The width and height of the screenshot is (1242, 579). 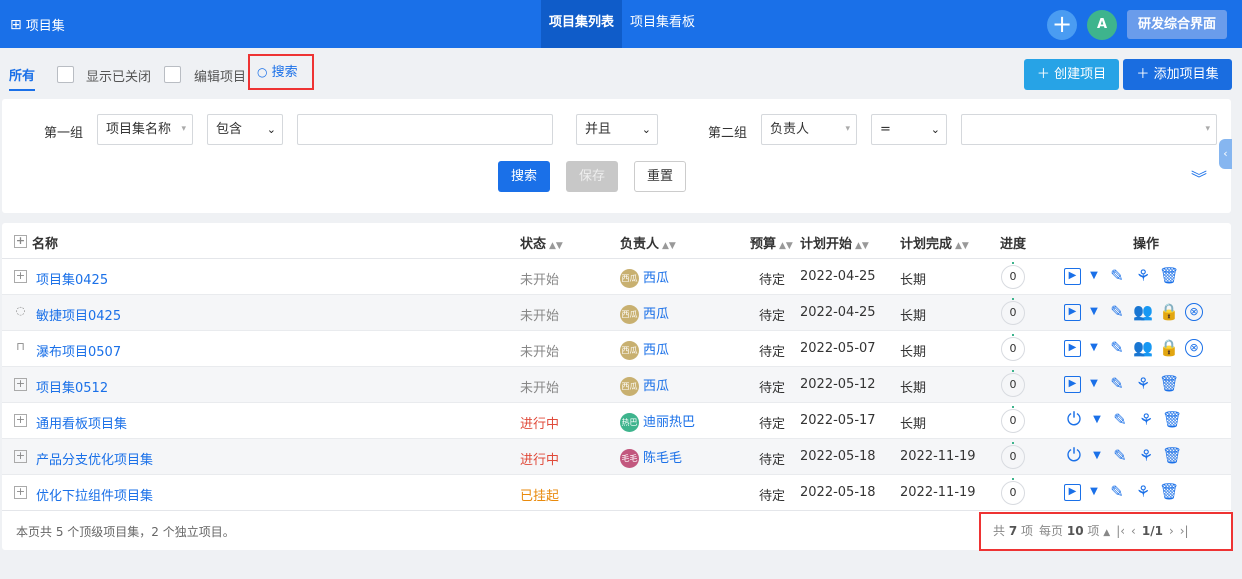 I want to click on last-page-icon: ›|, so click(x=1184, y=531).